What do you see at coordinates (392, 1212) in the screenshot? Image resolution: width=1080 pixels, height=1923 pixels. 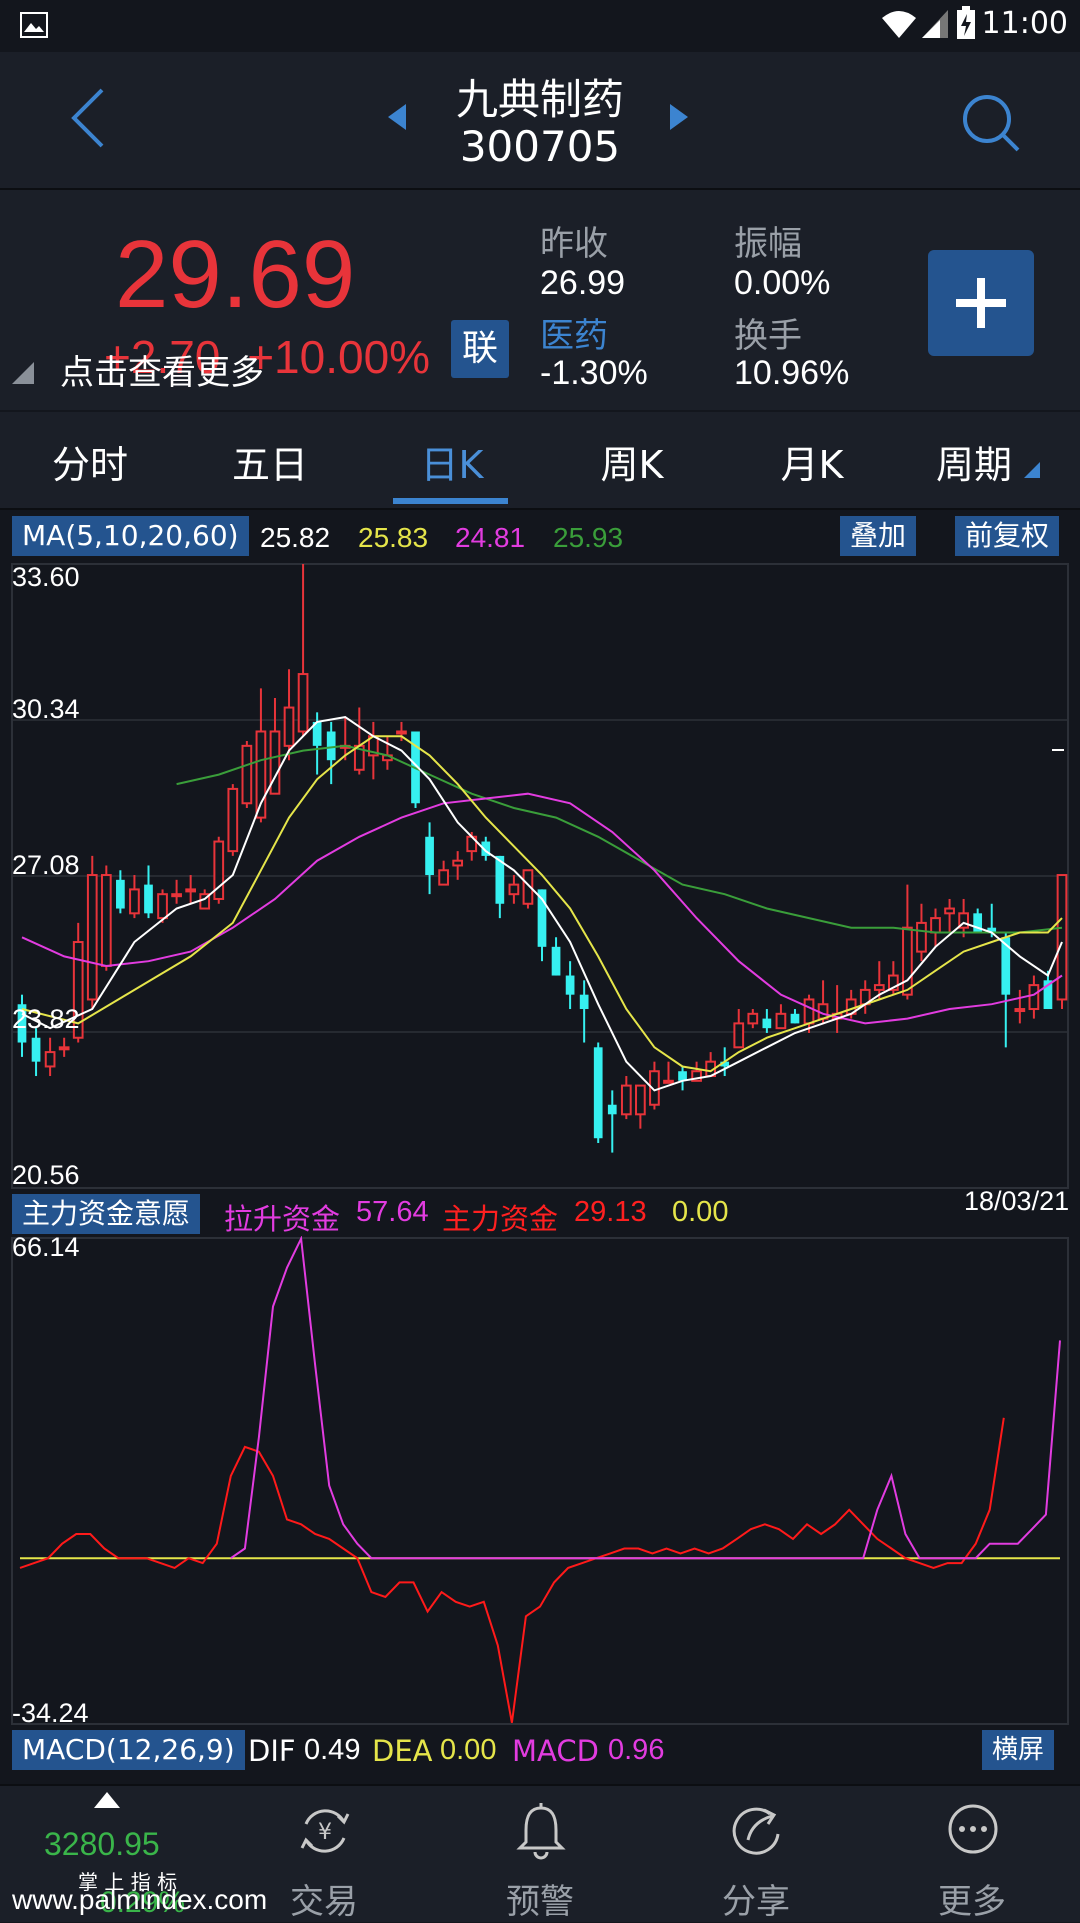 I see `lift-value: 57.64` at bounding box center [392, 1212].